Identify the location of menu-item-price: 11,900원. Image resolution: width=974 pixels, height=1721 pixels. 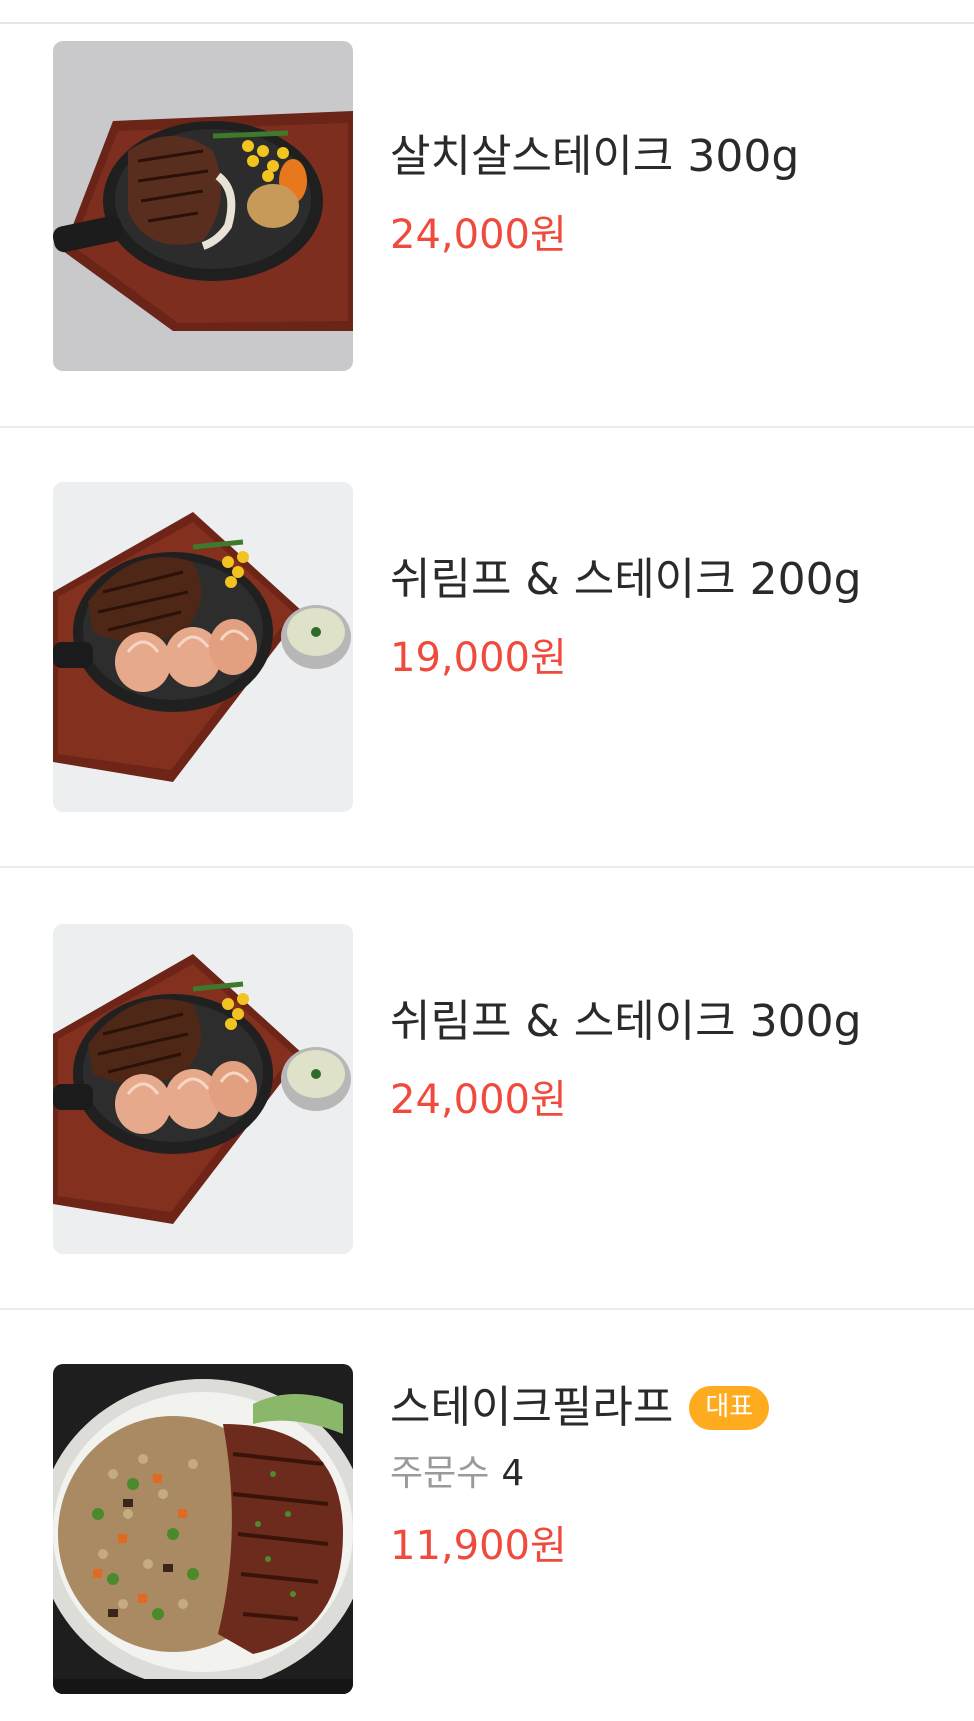
(478, 1546).